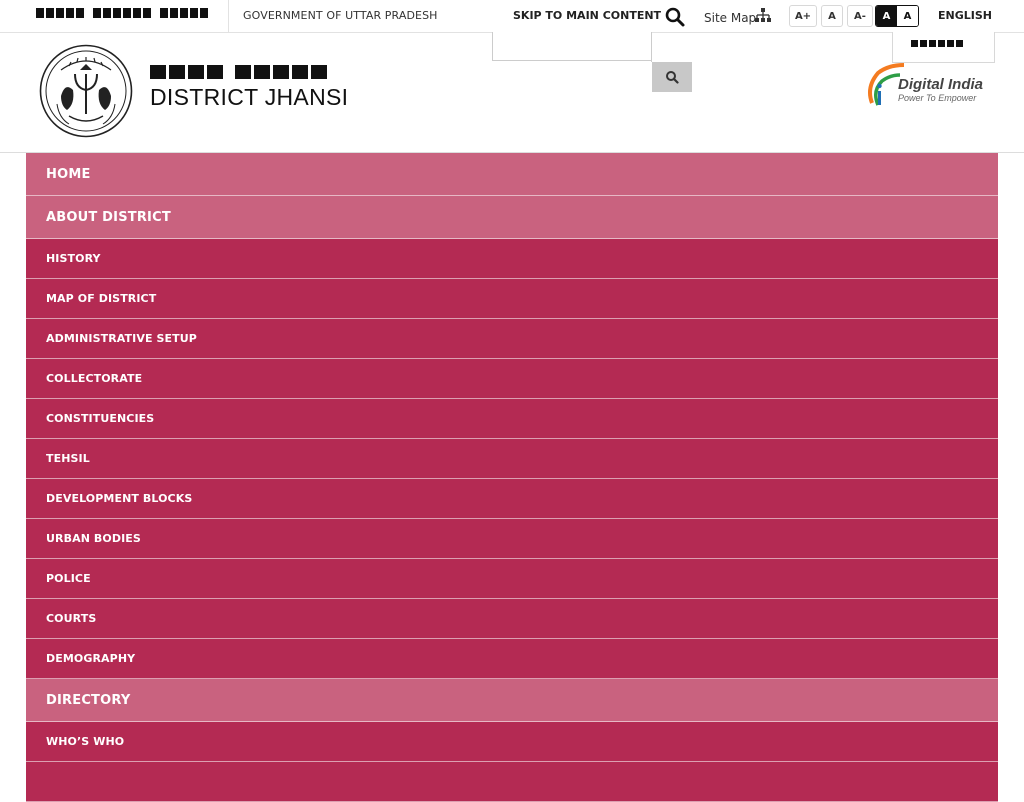 The image size is (1024, 802). Describe the element at coordinates (803, 16) in the screenshot. I see `font-increase-button: A+` at that location.